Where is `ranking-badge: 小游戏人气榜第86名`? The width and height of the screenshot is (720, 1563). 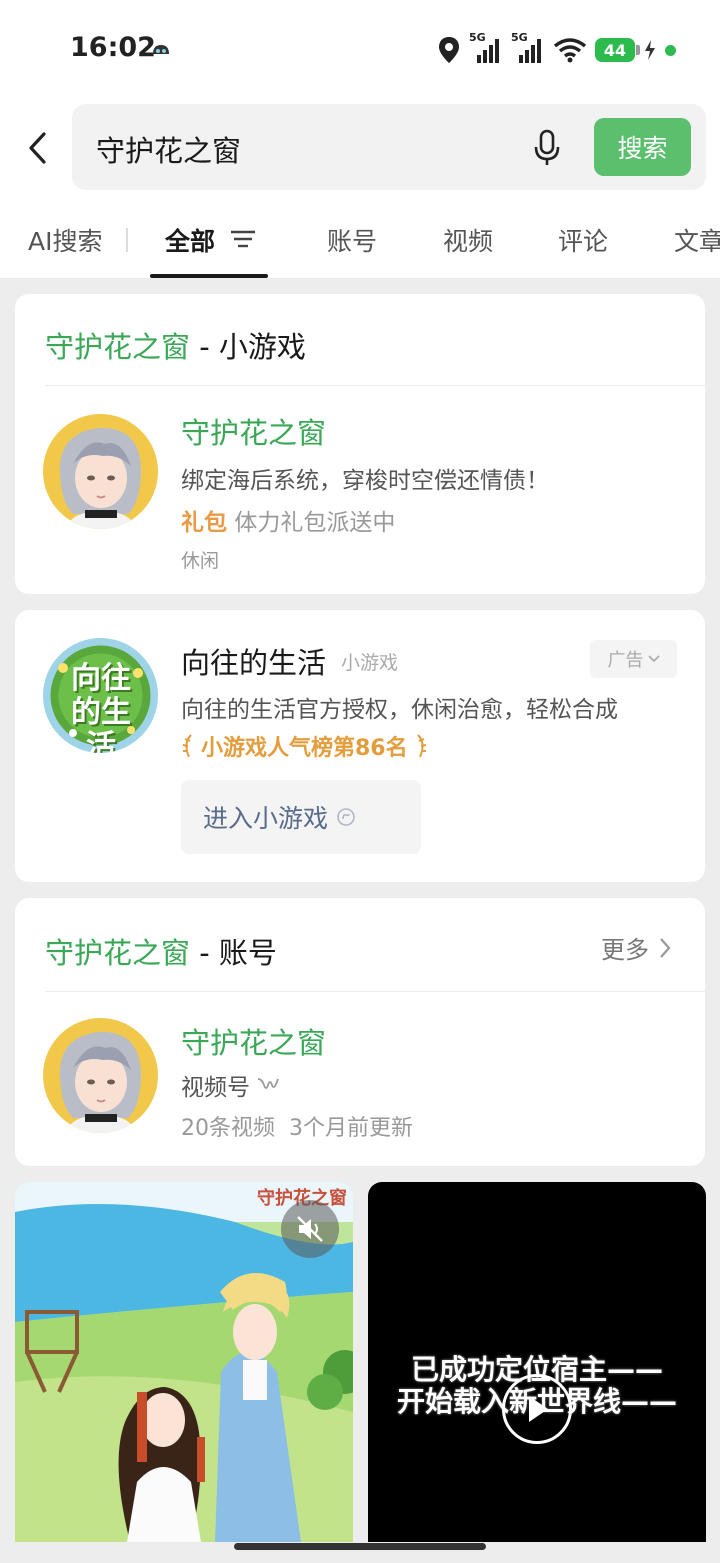 ranking-badge: 小游戏人气榜第86名 is located at coordinates (304, 746).